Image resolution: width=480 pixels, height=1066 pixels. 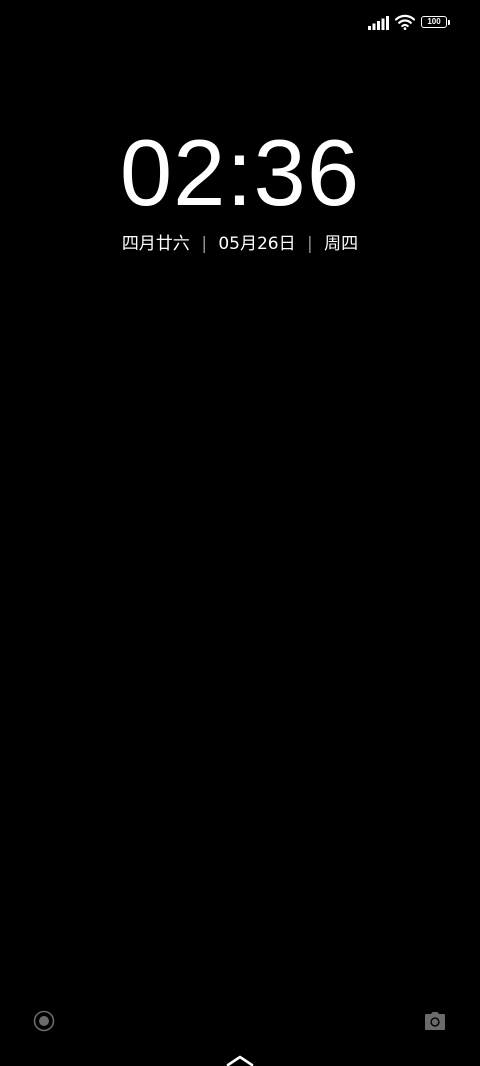 What do you see at coordinates (240, 1060) in the screenshot?
I see `chevron-up-icon` at bounding box center [240, 1060].